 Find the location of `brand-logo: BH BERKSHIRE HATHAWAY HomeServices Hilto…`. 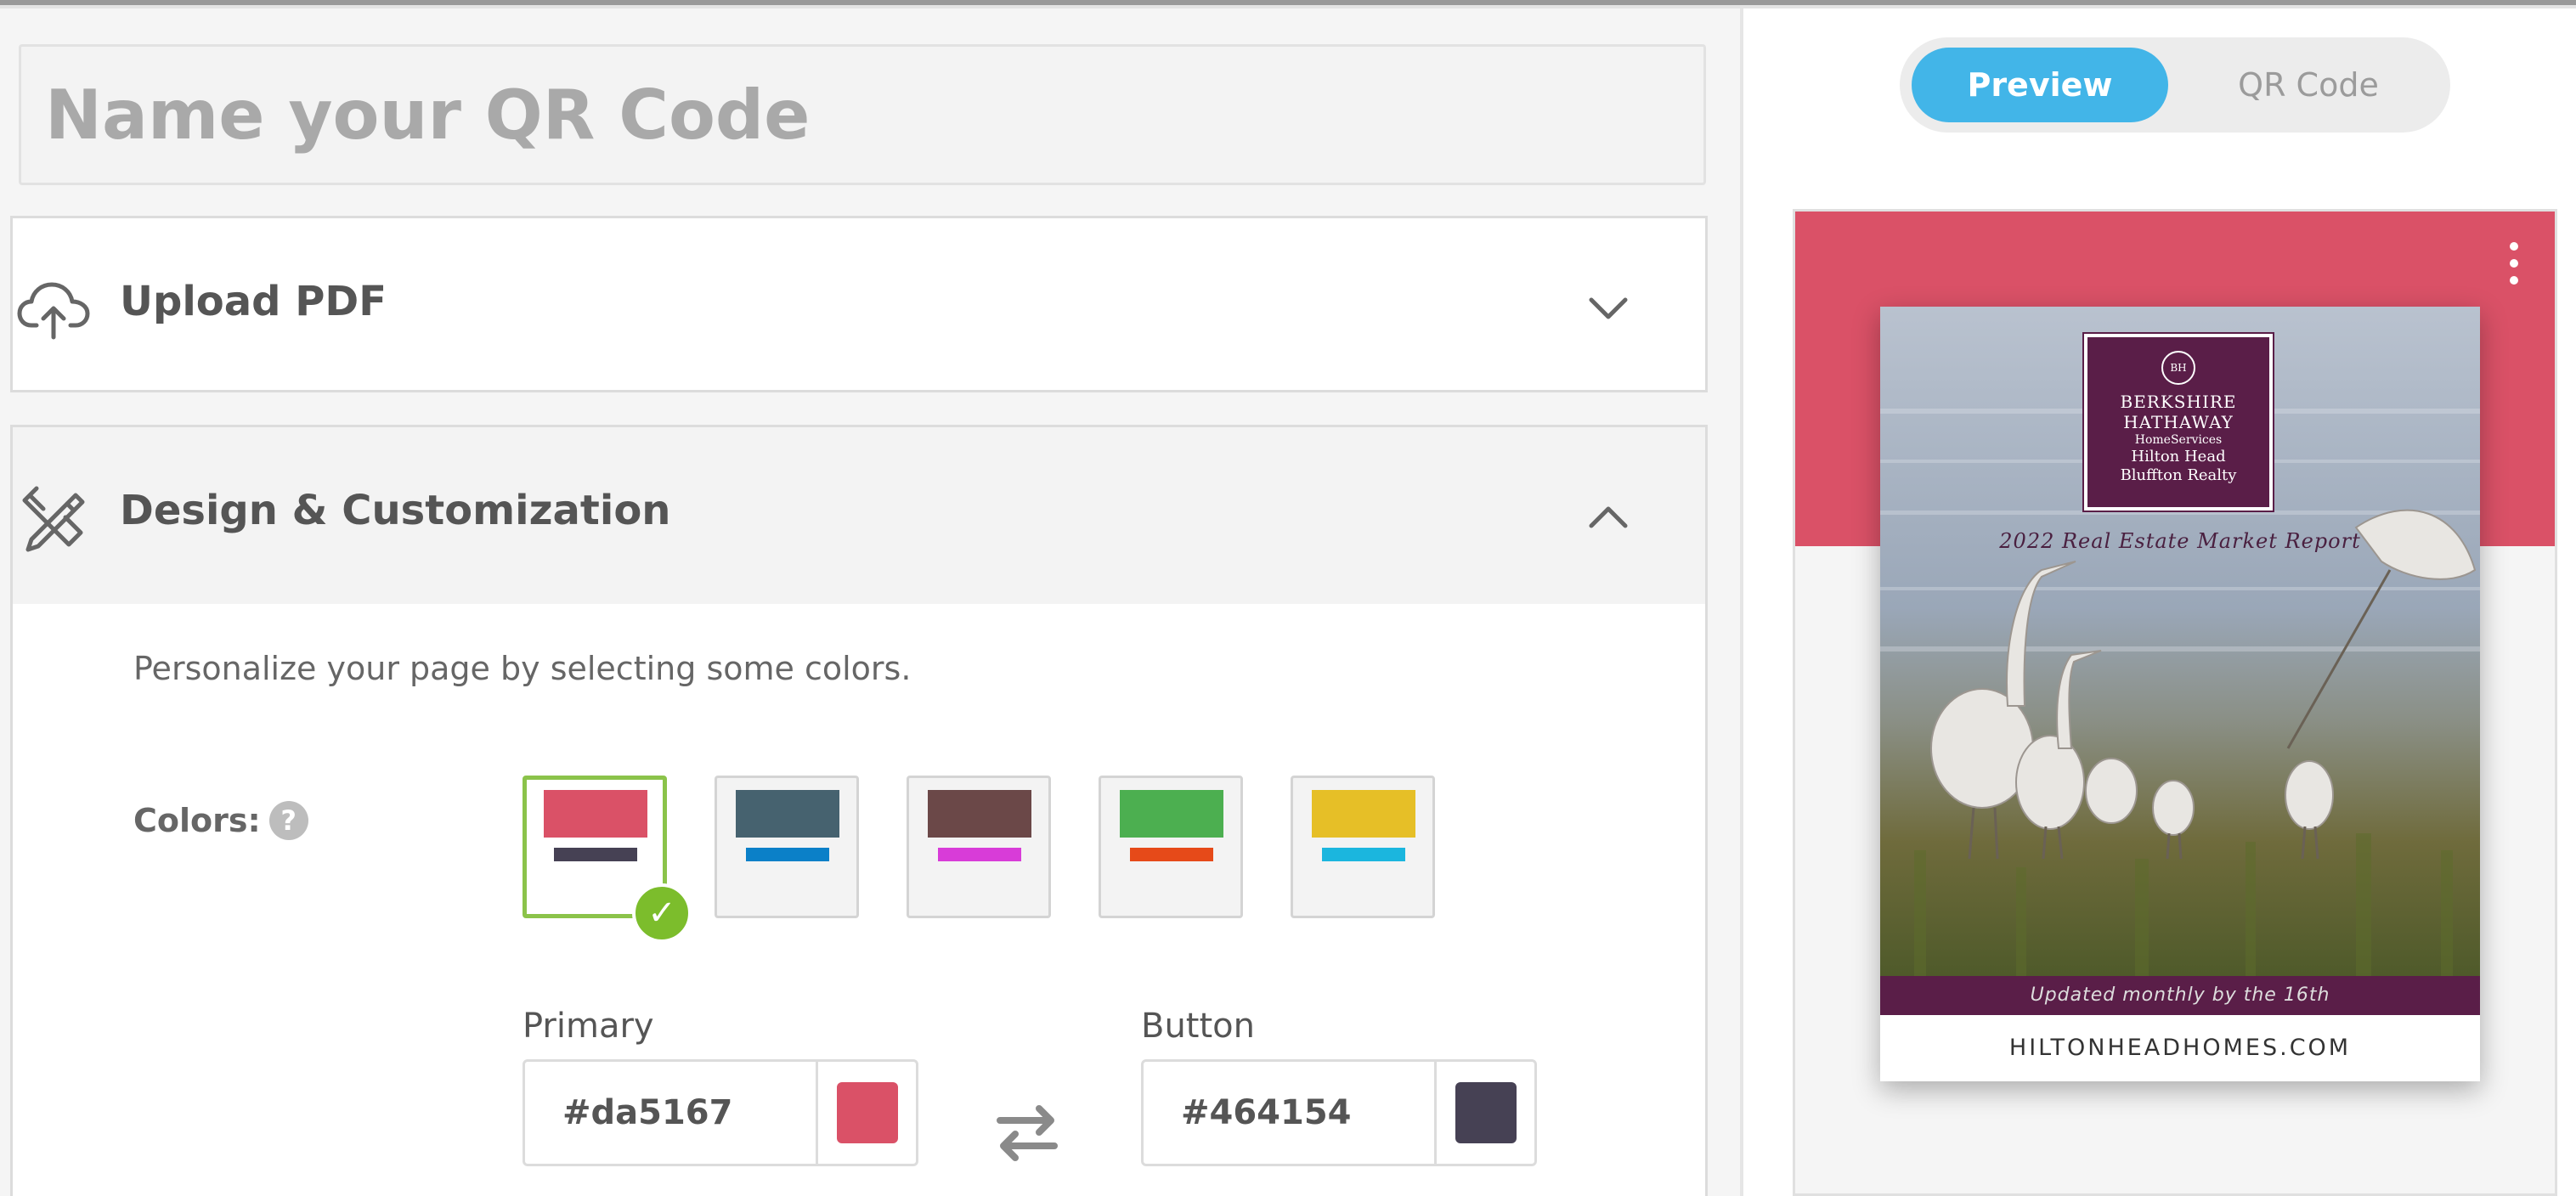

brand-logo: BH BERKSHIRE HATHAWAY HomeServices Hilto… is located at coordinates (2178, 422).